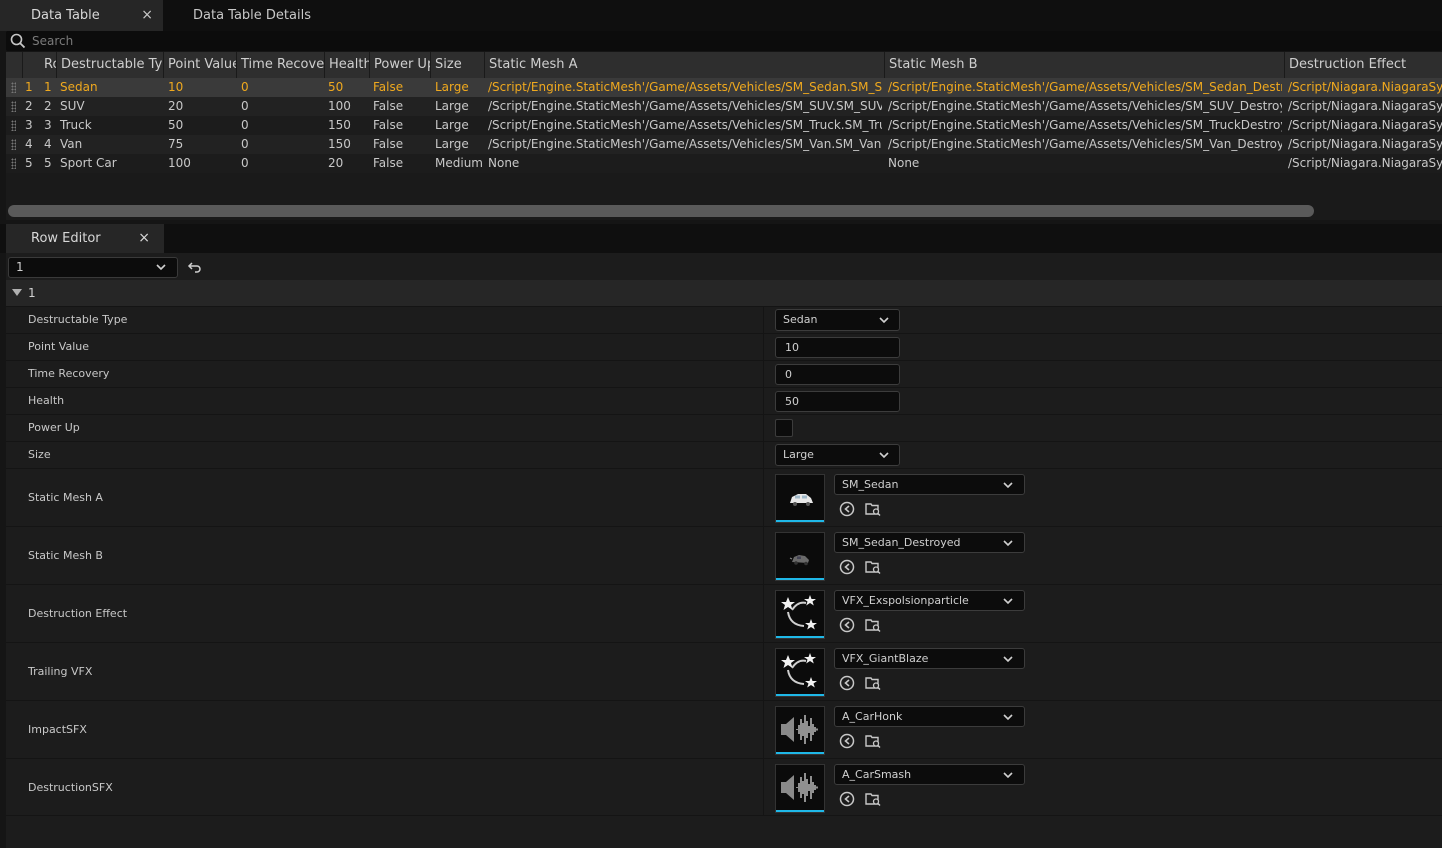  What do you see at coordinates (1365, 106) in the screenshot?
I see `cell-effect: /Script/Niagara.NiagaraSystem` at bounding box center [1365, 106].